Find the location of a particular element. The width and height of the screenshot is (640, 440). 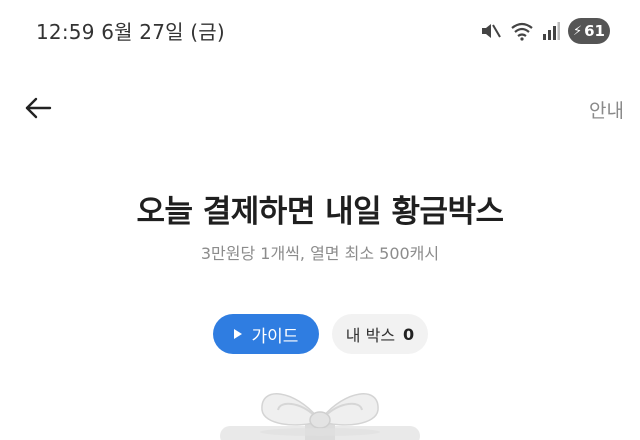

back-button is located at coordinates (38, 110).